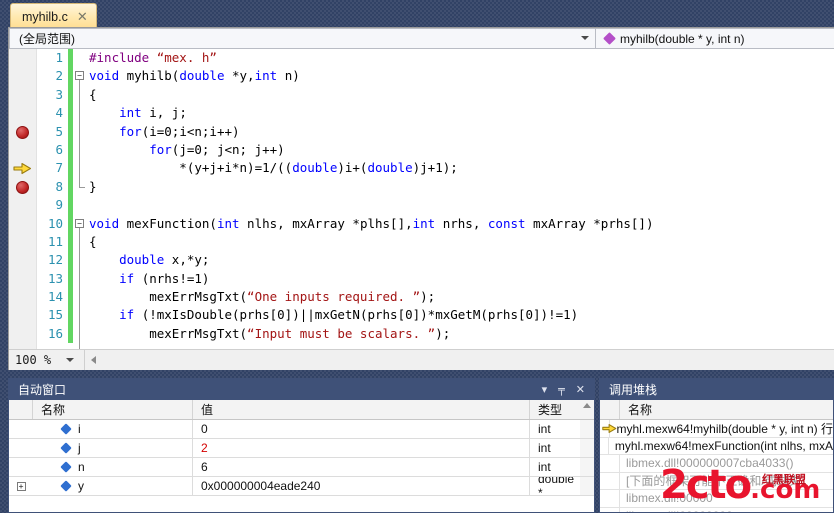 This screenshot has height=513, width=834. I want to click on table-row: n 6 int, so click(301, 467).